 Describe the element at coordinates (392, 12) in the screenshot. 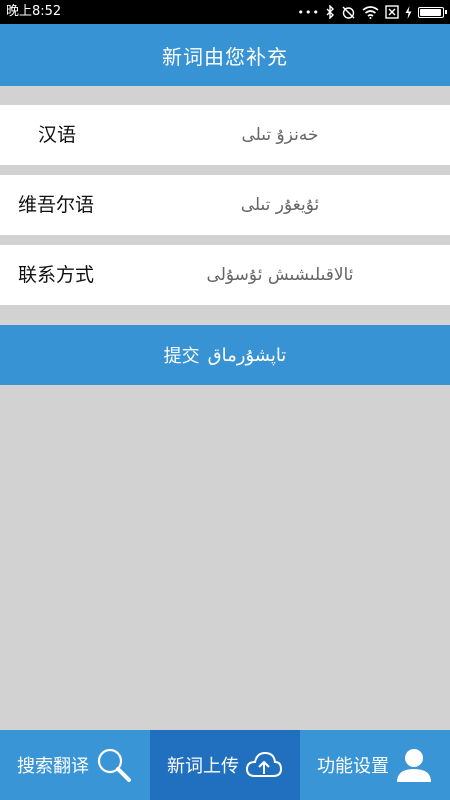

I see `sim-error-icon` at that location.